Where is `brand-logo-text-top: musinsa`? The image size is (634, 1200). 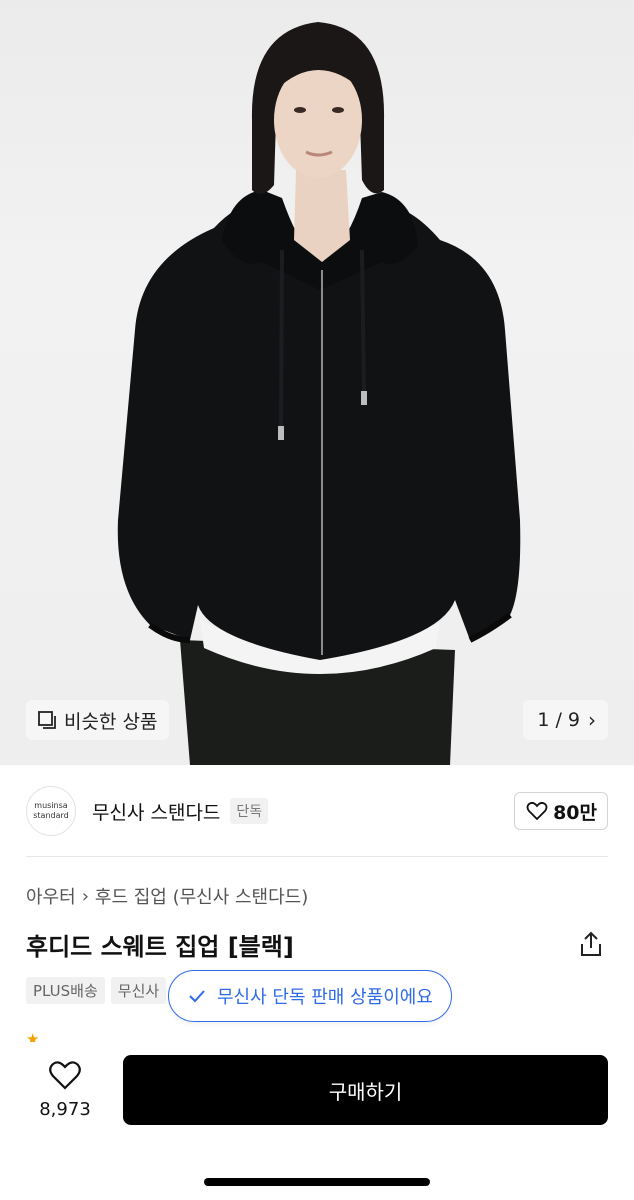
brand-logo-text-top: musinsa is located at coordinates (51, 805).